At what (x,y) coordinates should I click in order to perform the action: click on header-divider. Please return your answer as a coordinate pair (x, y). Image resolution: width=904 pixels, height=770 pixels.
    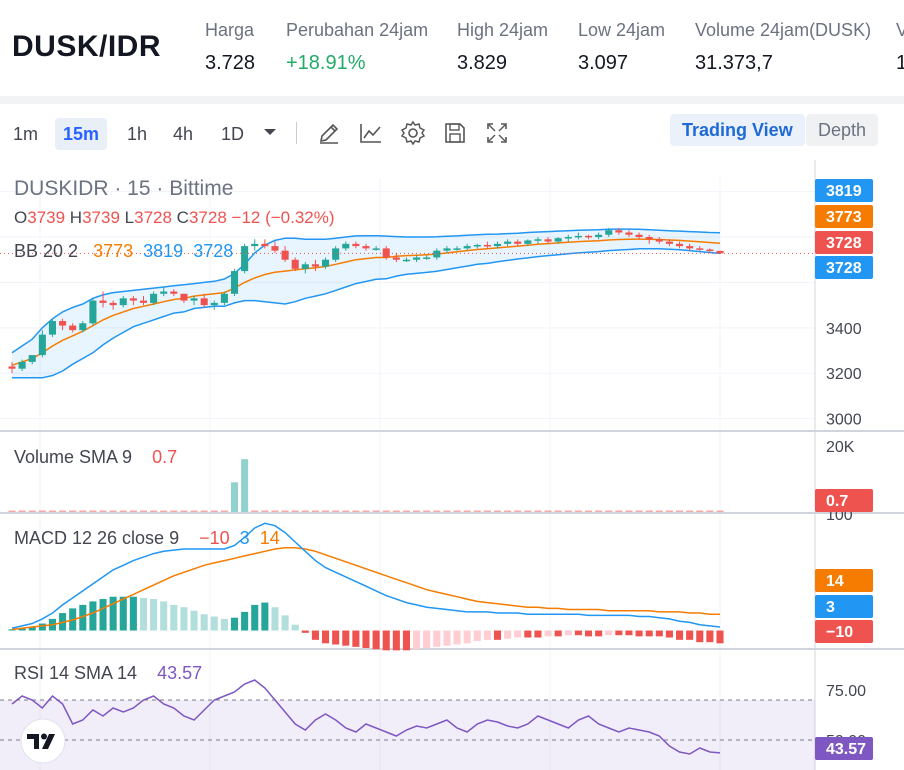
    Looking at the image, I should click on (452, 100).